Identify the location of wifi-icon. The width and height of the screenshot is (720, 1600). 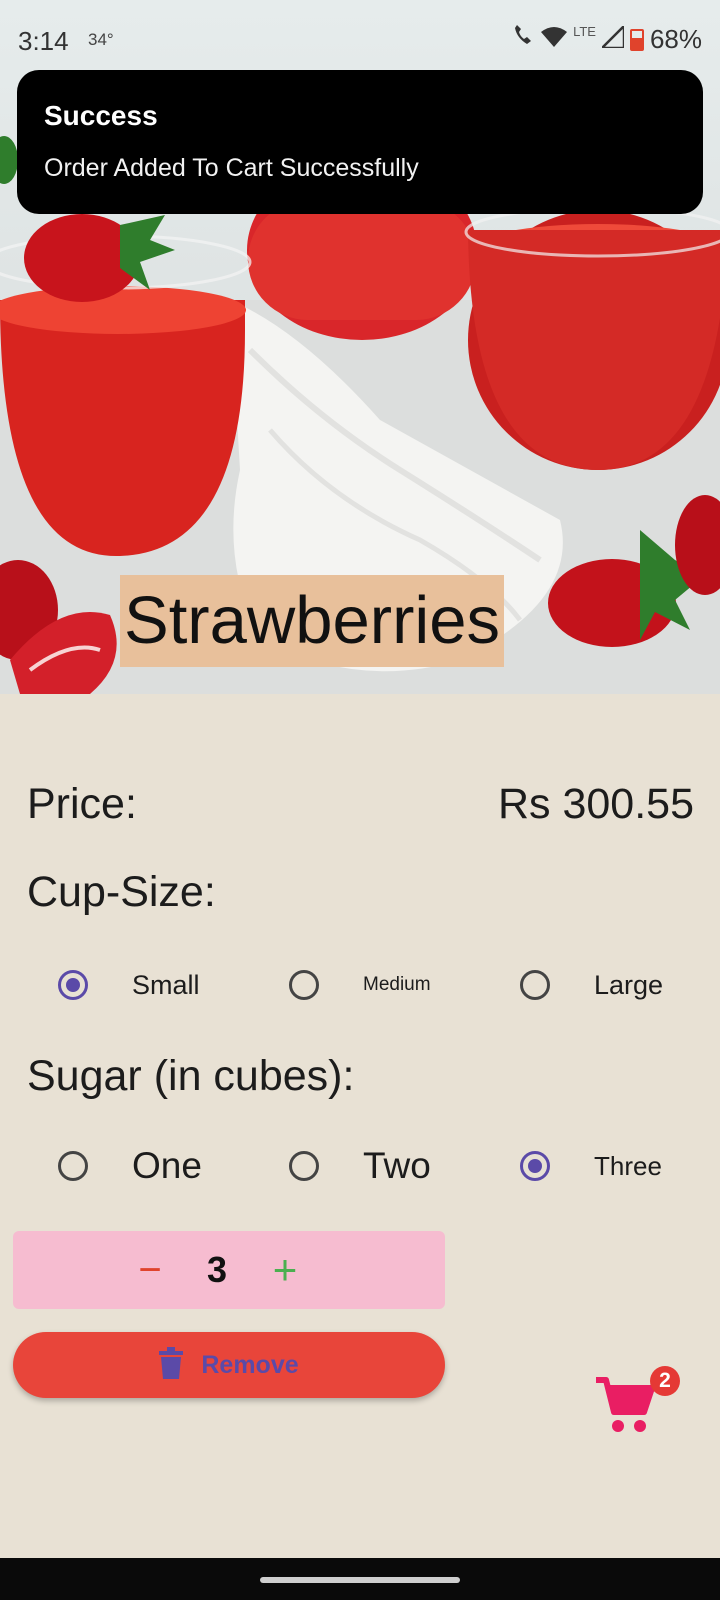
(554, 39).